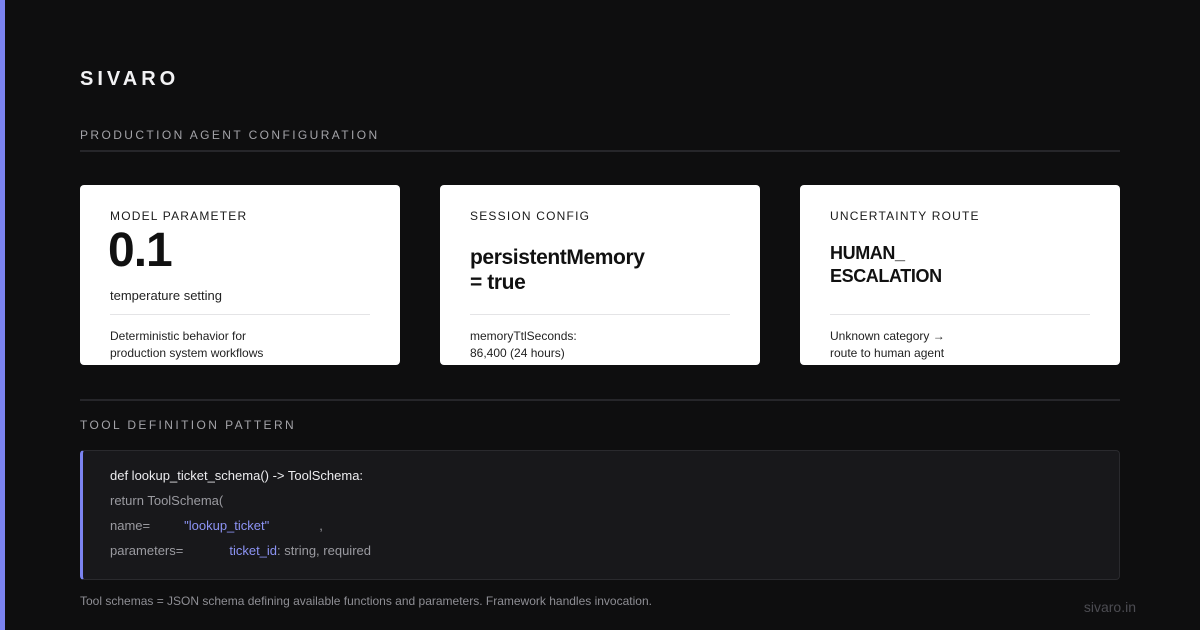 The height and width of the screenshot is (630, 1200). I want to click on tool-section-title: TOOL DEFINITION PATTERN, so click(188, 425).